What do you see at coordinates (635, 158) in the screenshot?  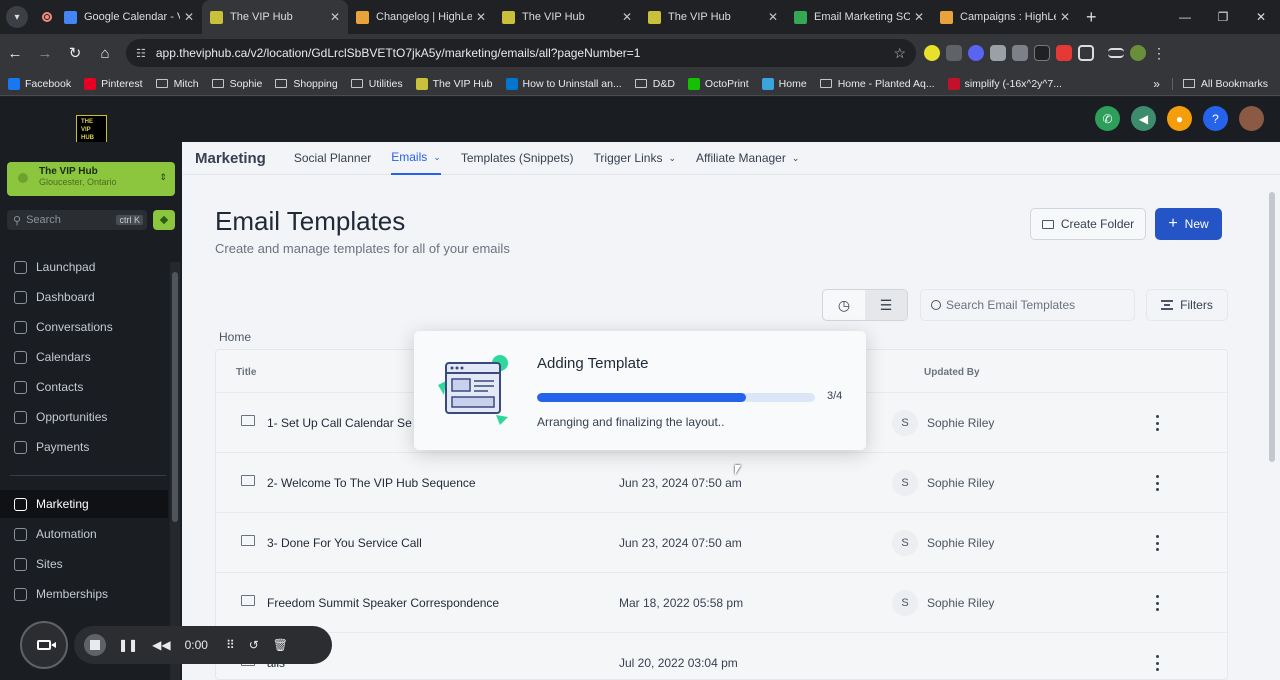 I see `subnav-tab-trigger-links: Trigger Links ⌄` at bounding box center [635, 158].